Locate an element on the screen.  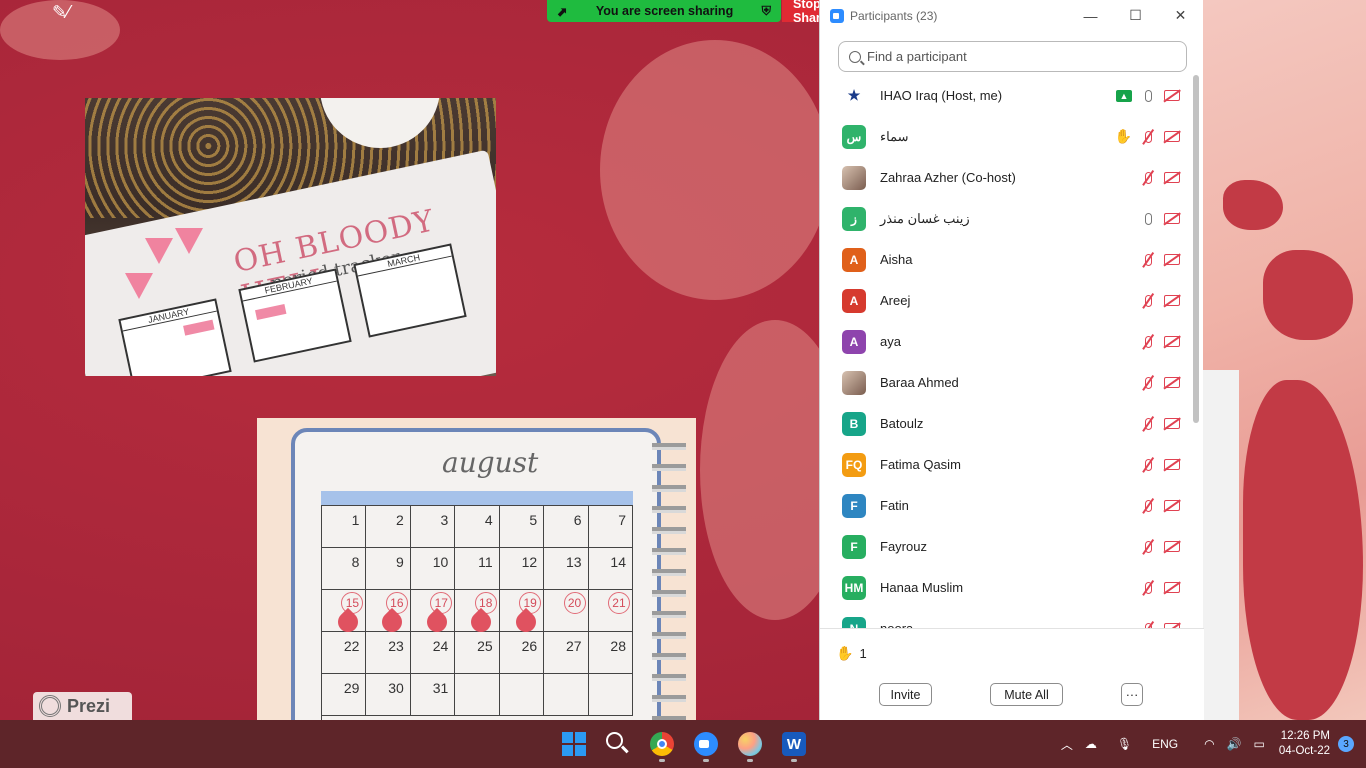
participant-row: HM Hanaa Muslim is located at coordinates (1006, 587).